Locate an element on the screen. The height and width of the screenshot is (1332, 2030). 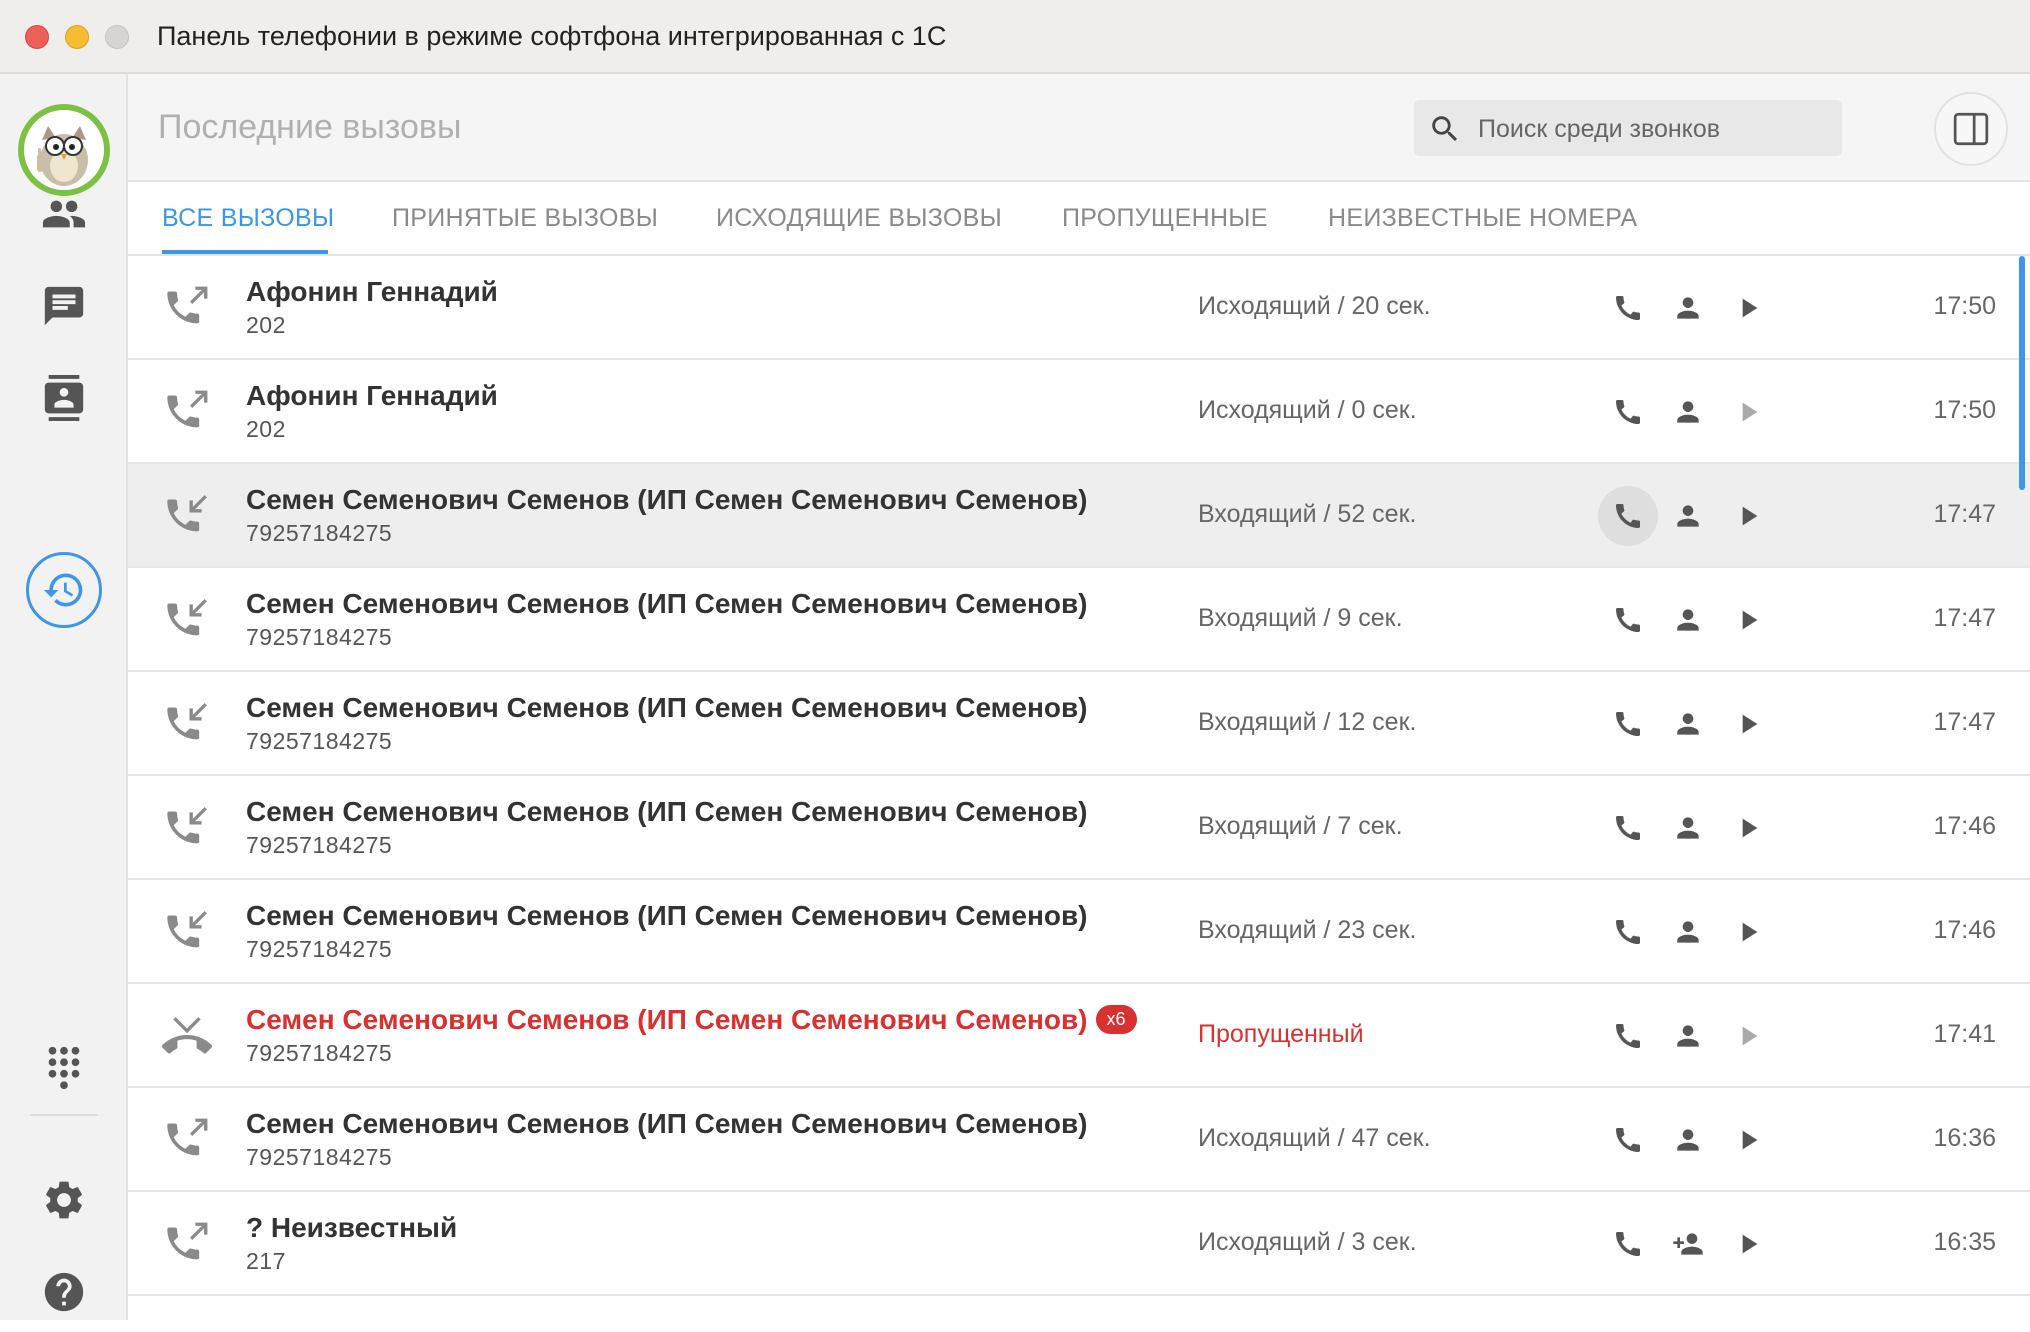
add-contact-icon is located at coordinates (1688, 1244).